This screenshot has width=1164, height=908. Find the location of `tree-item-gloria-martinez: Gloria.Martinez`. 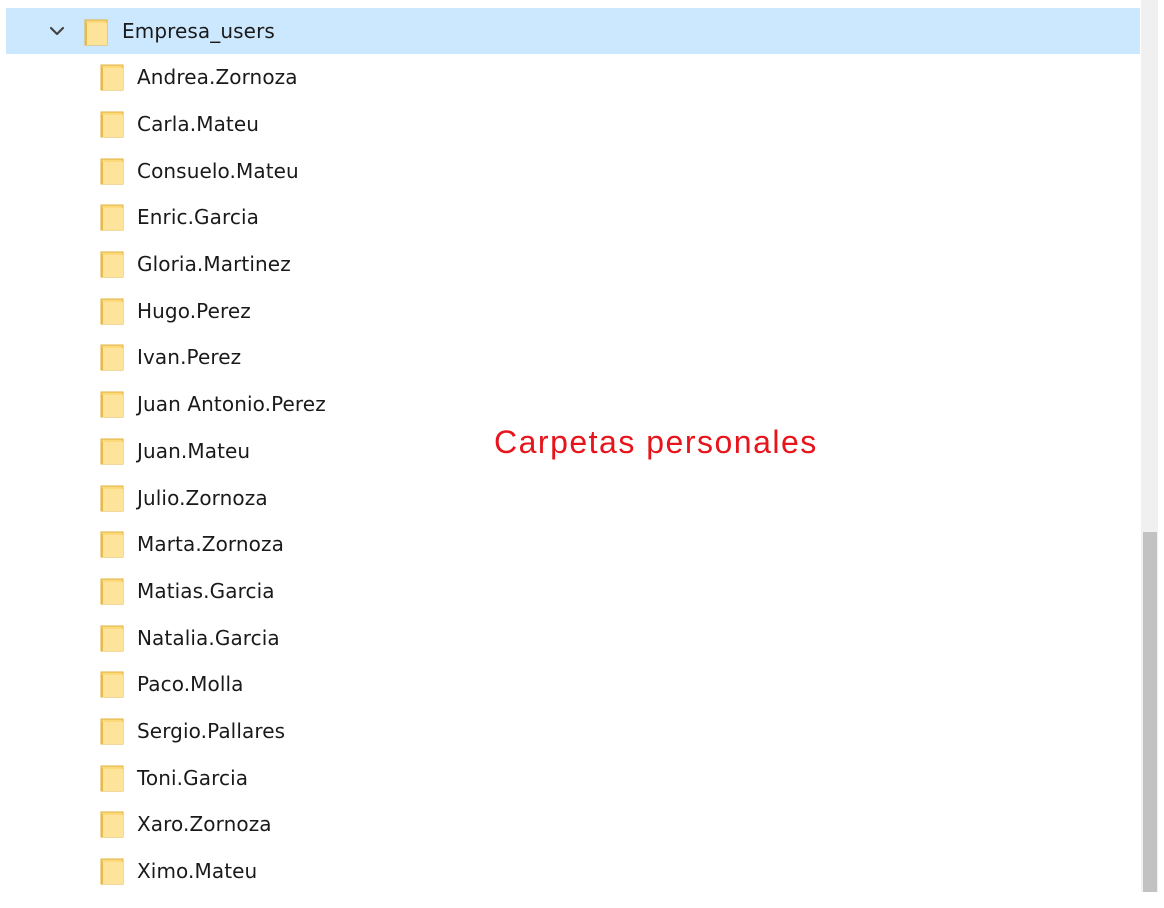

tree-item-gloria-martinez: Gloria.Martinez is located at coordinates (573, 264).